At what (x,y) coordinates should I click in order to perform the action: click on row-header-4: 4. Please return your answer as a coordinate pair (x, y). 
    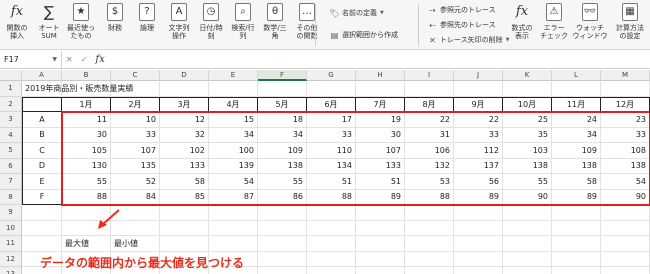
    Looking at the image, I should click on (11, 135).